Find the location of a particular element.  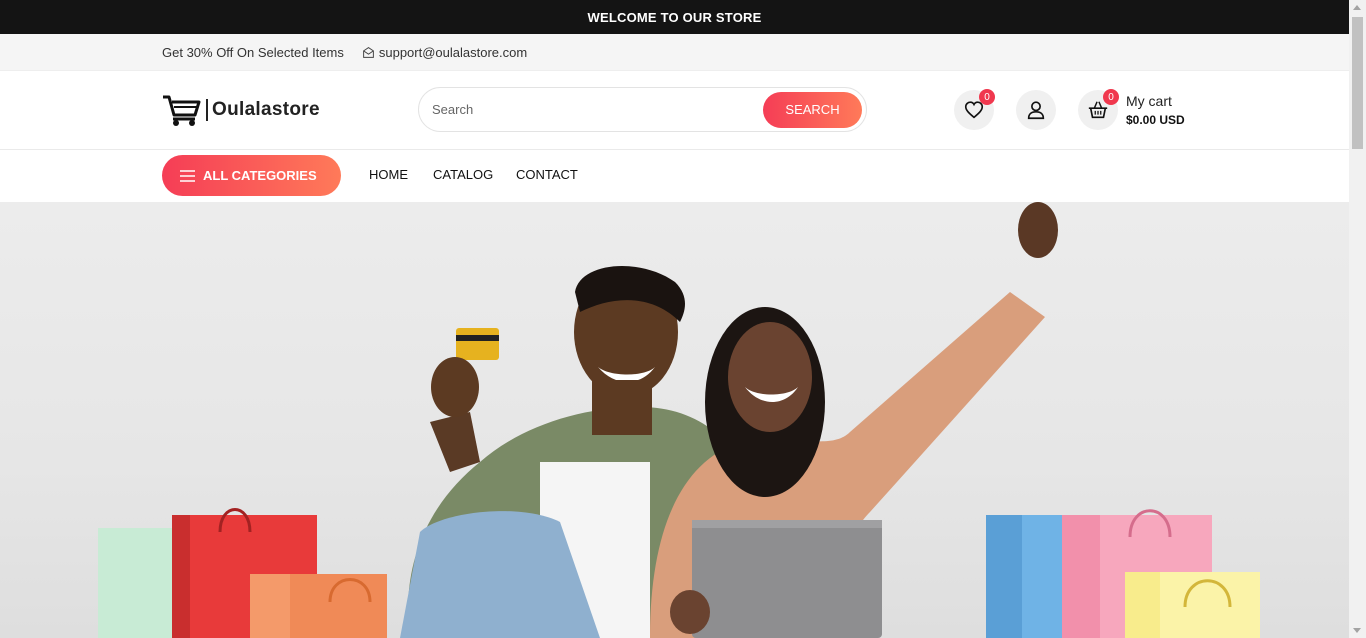

envelope-icon is located at coordinates (368, 52).